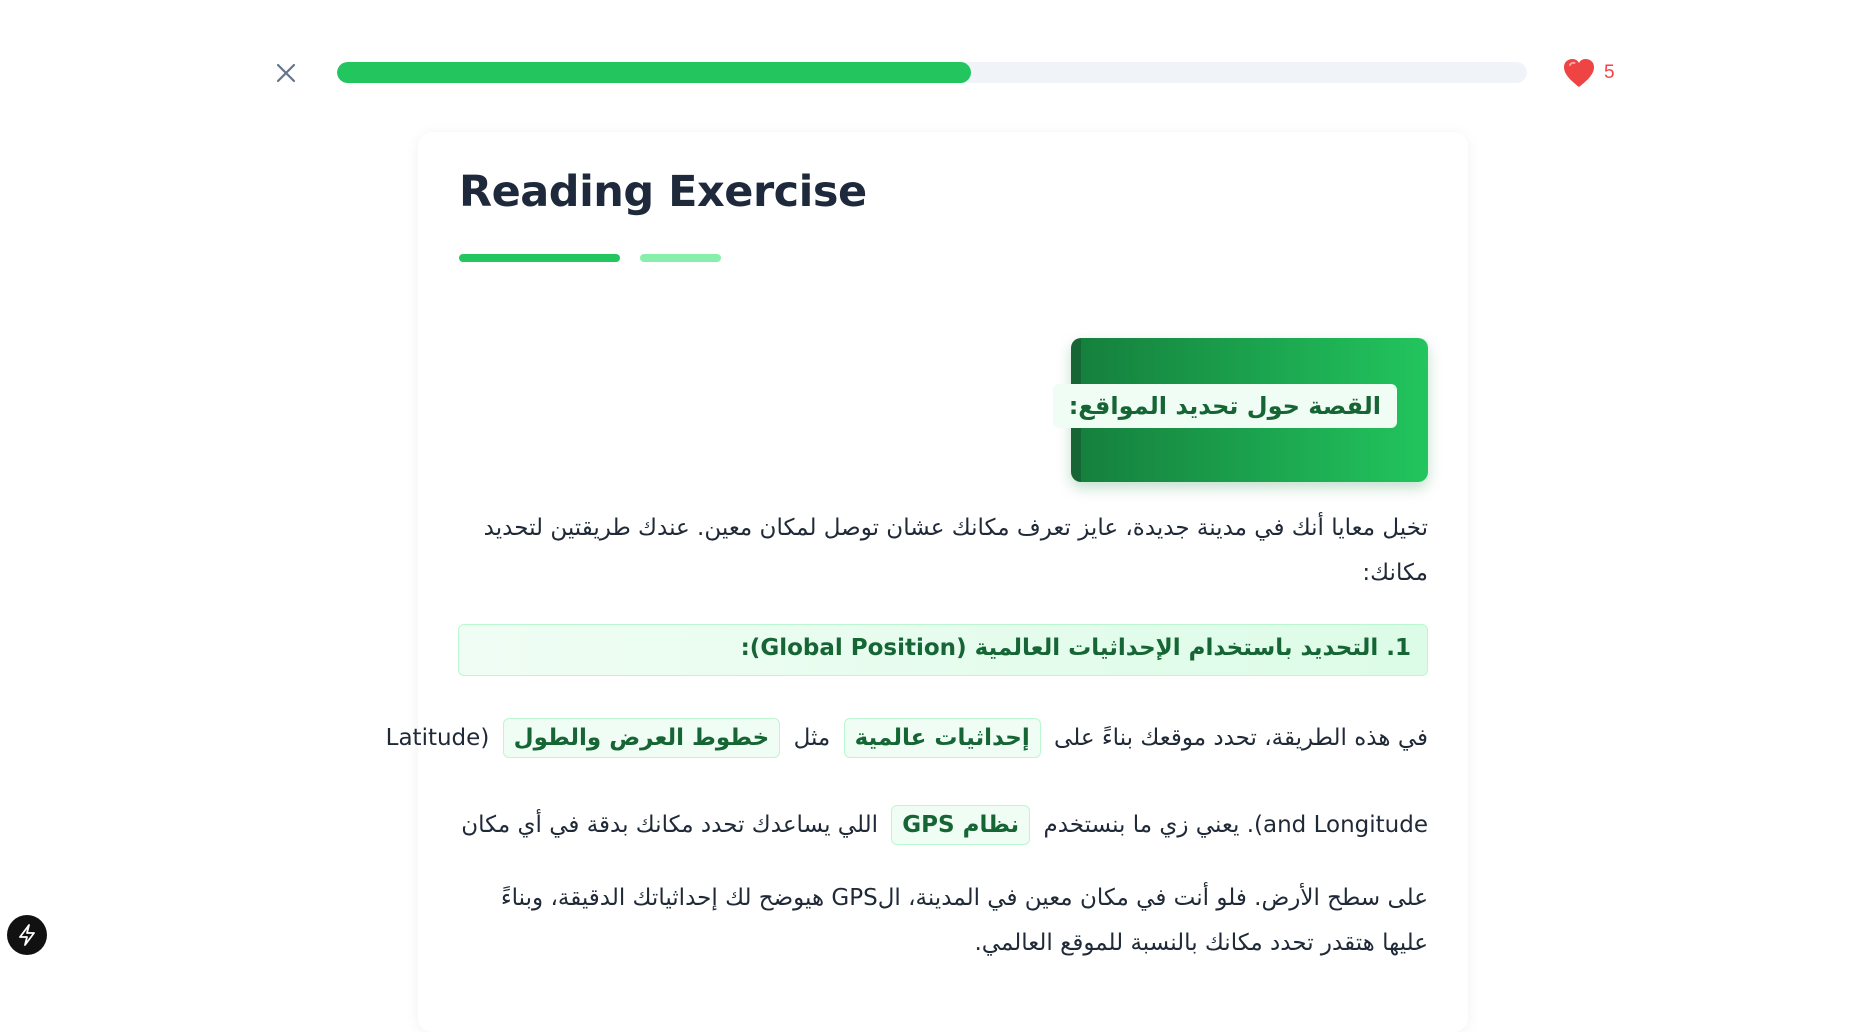 Image resolution: width=1869 pixels, height=1032 pixels. Describe the element at coordinates (663, 192) in the screenshot. I see `page-title: Reading Exercise` at that location.